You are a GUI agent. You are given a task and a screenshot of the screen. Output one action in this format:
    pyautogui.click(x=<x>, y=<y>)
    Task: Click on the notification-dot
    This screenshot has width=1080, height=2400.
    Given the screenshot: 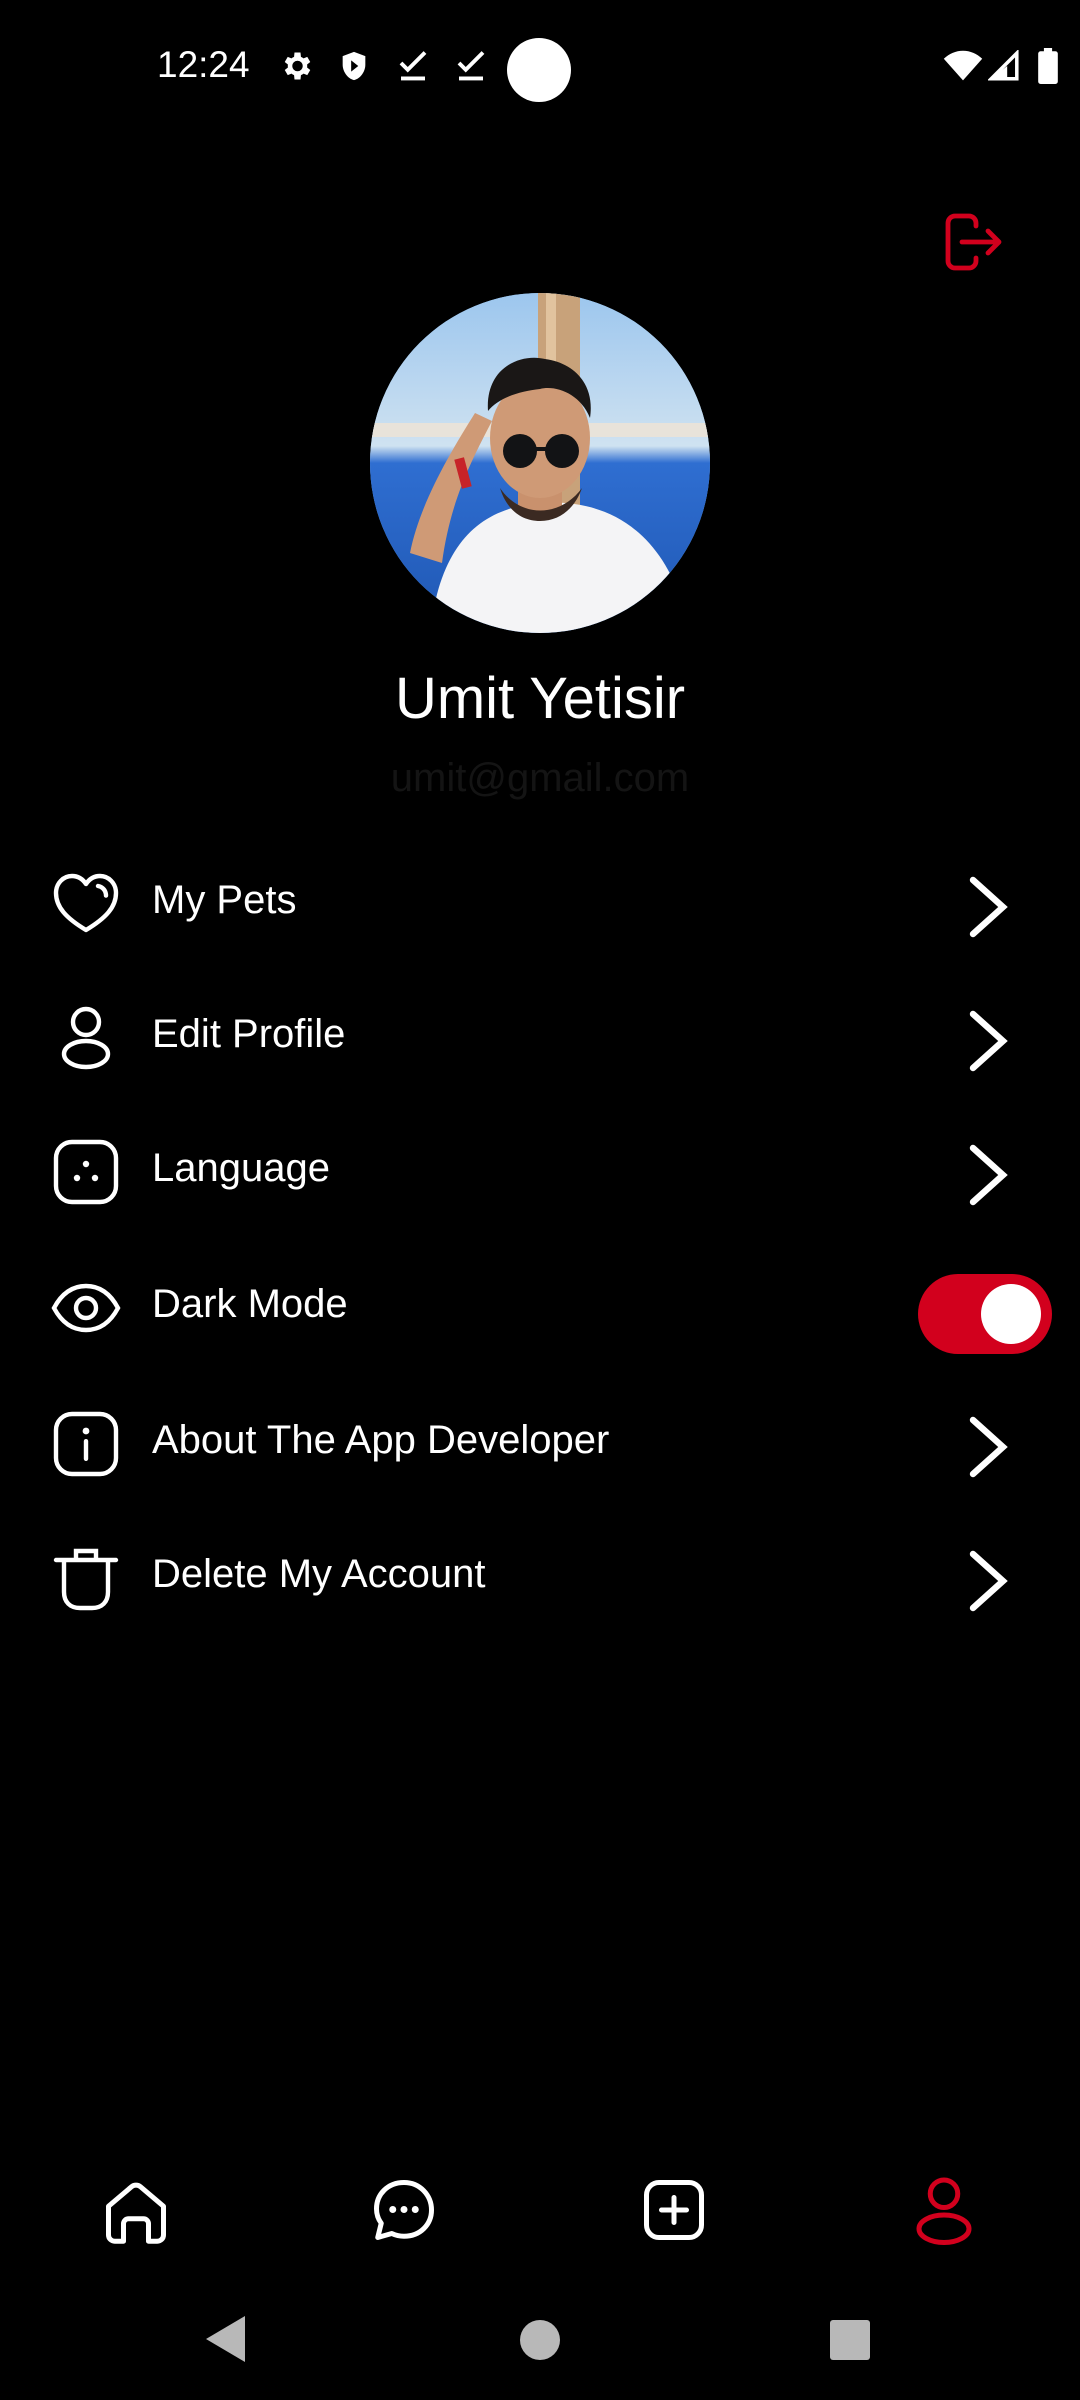 What is the action you would take?
    pyautogui.click(x=539, y=70)
    